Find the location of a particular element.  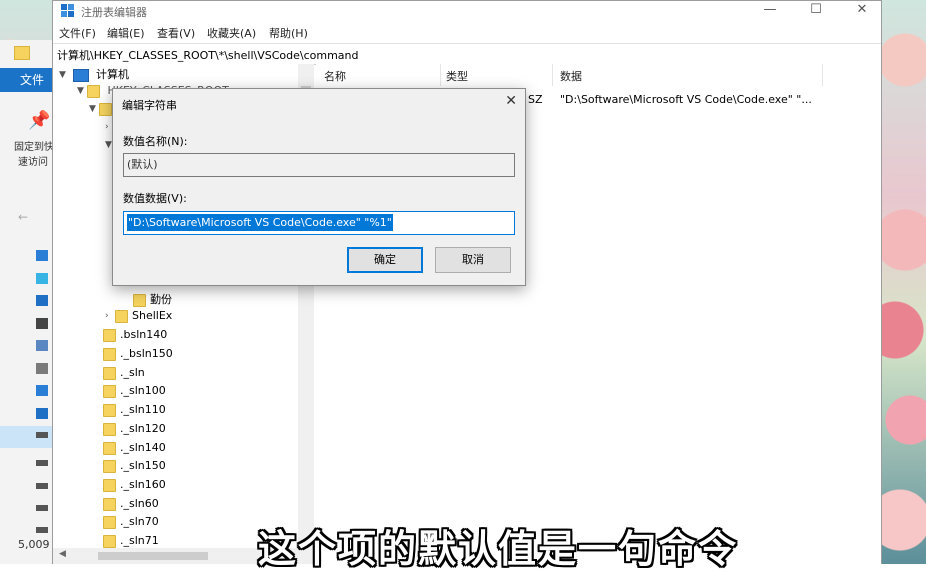

maximize-button: ☐ is located at coordinates (816, 11).